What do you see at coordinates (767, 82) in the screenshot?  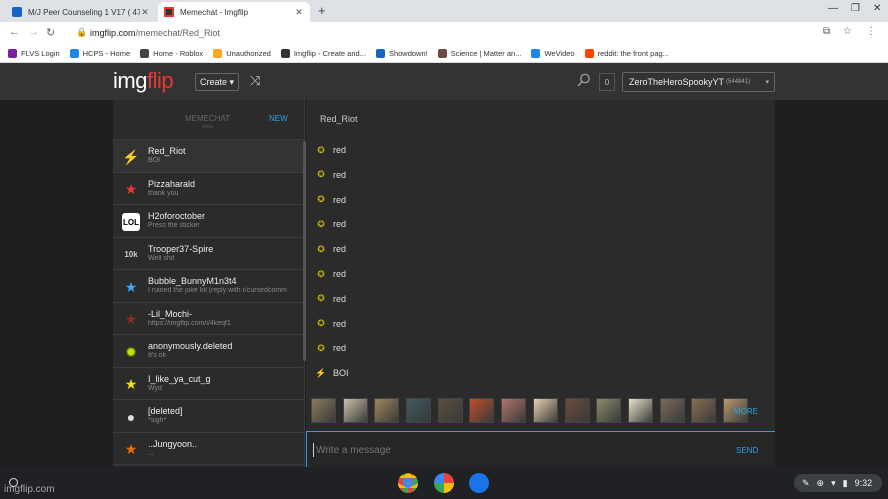 I see `chevron-down-icon: ▾` at bounding box center [767, 82].